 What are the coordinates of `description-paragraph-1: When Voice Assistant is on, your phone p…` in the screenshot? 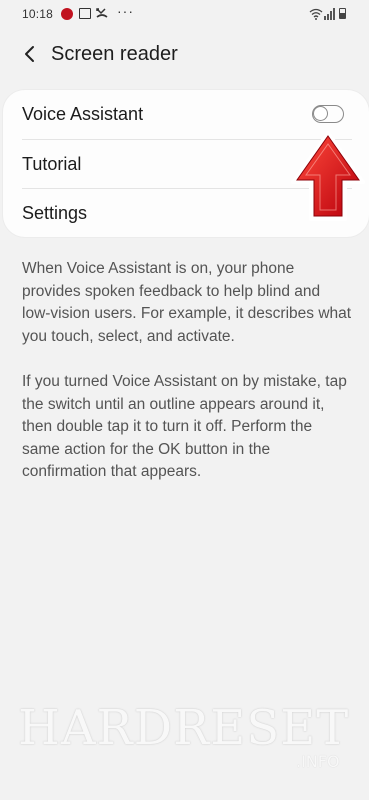 It's located at (187, 302).